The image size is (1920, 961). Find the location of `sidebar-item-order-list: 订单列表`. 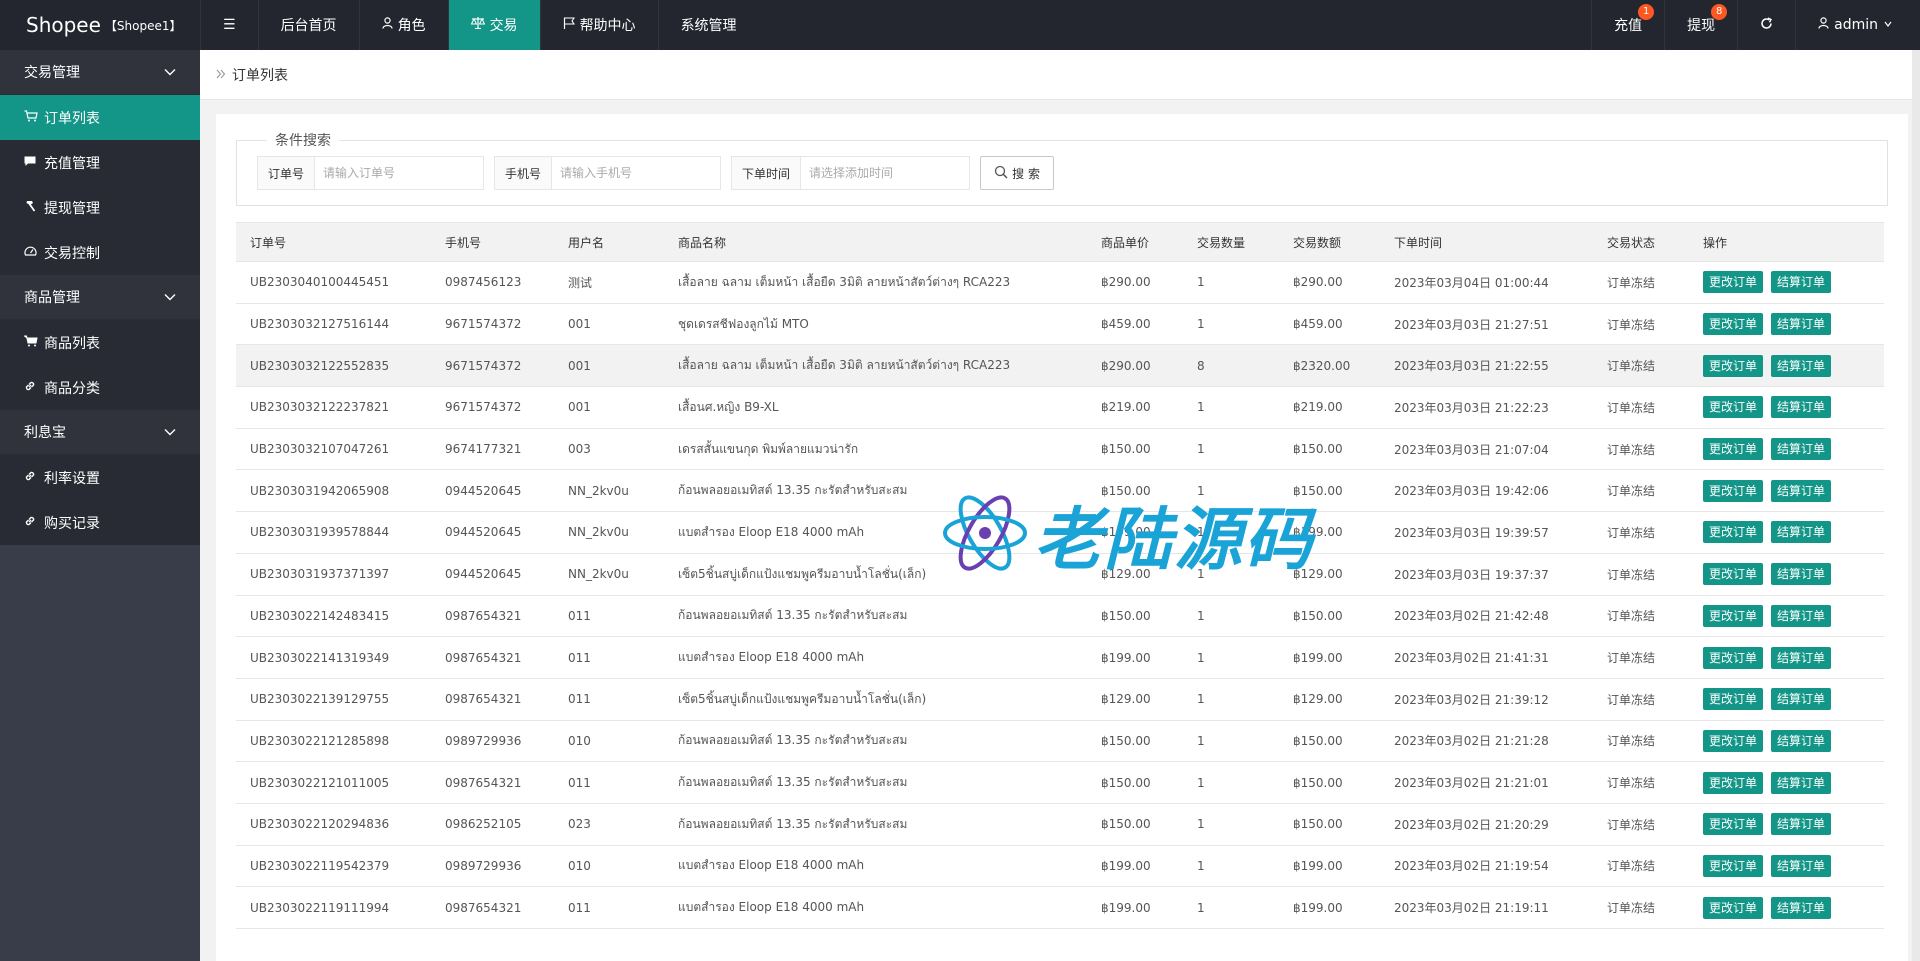

sidebar-item-order-list: 订单列表 is located at coordinates (100, 117).